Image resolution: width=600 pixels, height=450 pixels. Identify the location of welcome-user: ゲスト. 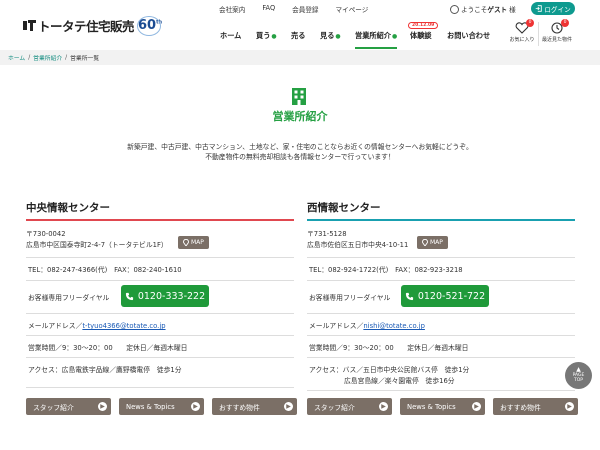
(497, 10).